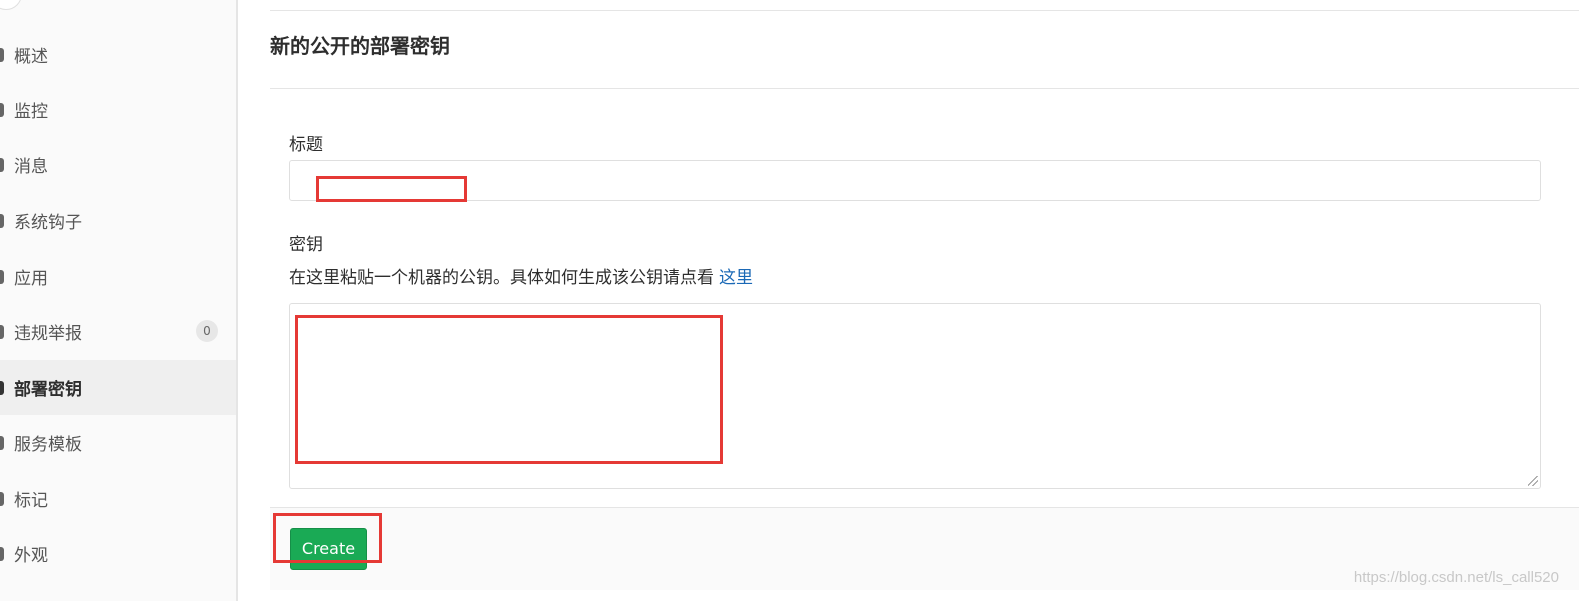 The image size is (1579, 601). What do you see at coordinates (118, 553) in the screenshot?
I see `sidebar-item-appearance: 外观` at bounding box center [118, 553].